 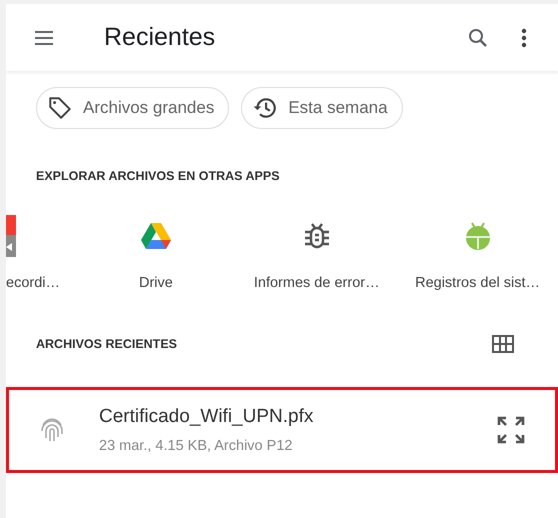 I want to click on file-name: Certificado_Wifi_UPN.pfx, so click(x=206, y=417).